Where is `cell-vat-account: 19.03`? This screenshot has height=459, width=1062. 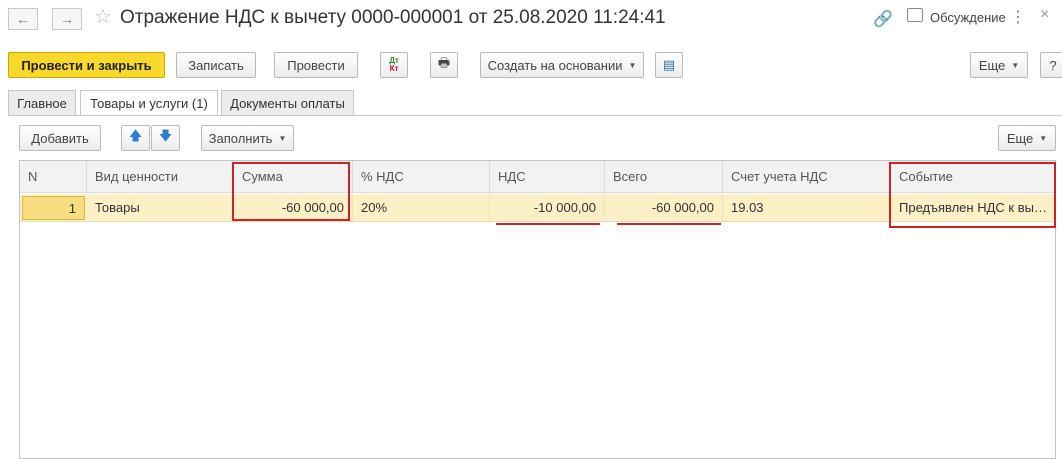
cell-vat-account: 19.03 is located at coordinates (807, 207).